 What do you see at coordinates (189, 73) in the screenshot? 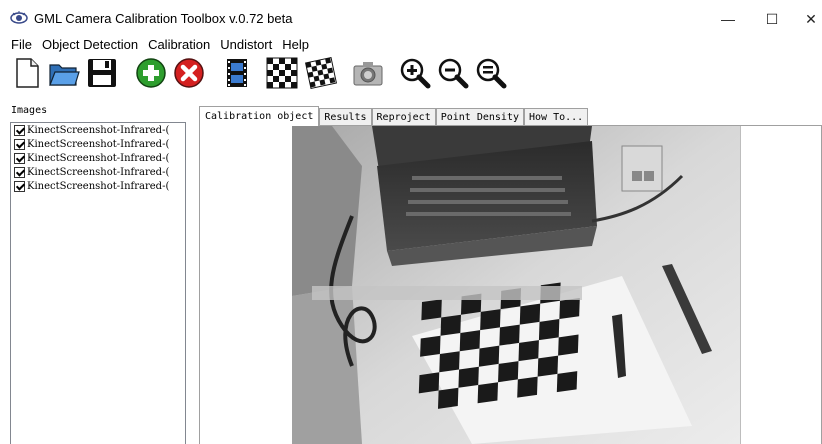
I see `remove-icon` at bounding box center [189, 73].